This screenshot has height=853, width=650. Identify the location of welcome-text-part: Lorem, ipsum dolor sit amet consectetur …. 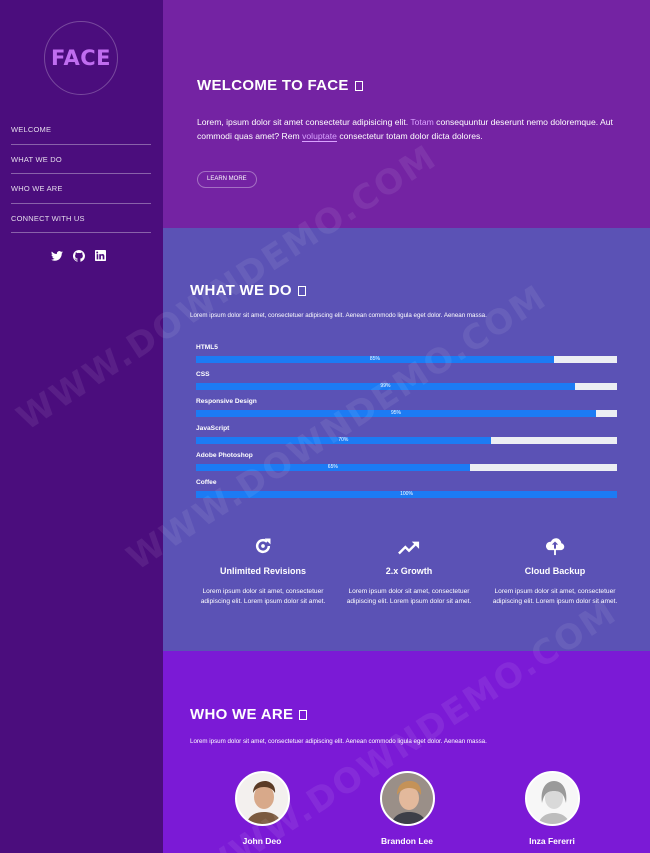
(304, 122).